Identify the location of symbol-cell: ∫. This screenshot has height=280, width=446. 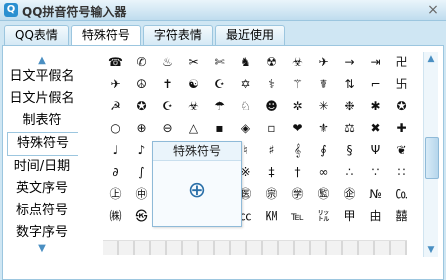
(141, 172).